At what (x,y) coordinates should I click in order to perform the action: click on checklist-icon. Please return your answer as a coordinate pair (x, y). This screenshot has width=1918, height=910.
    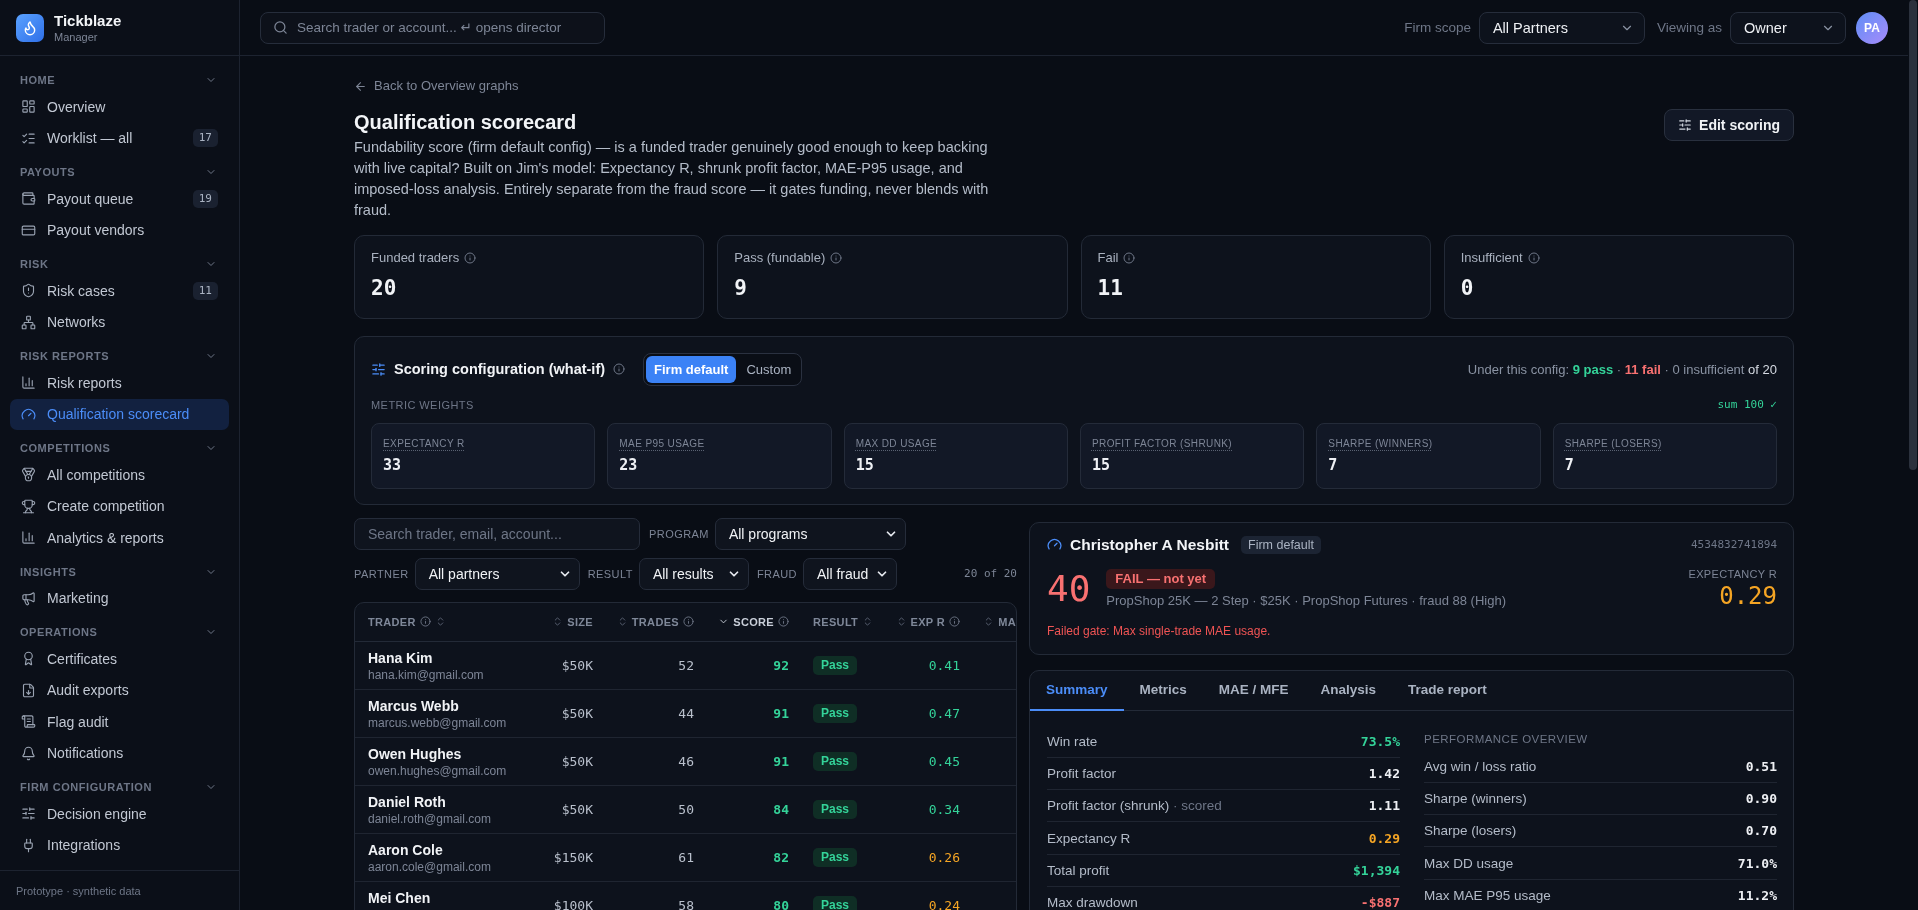
    Looking at the image, I should click on (28, 138).